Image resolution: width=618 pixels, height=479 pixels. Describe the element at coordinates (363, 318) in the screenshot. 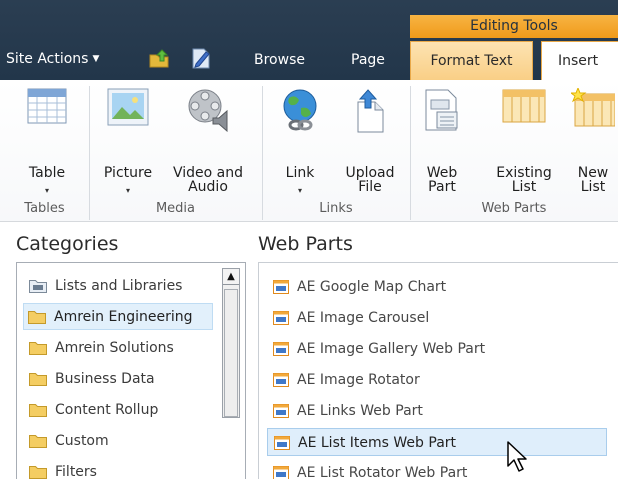

I see `web-part-label: AE Image Carousel` at that location.